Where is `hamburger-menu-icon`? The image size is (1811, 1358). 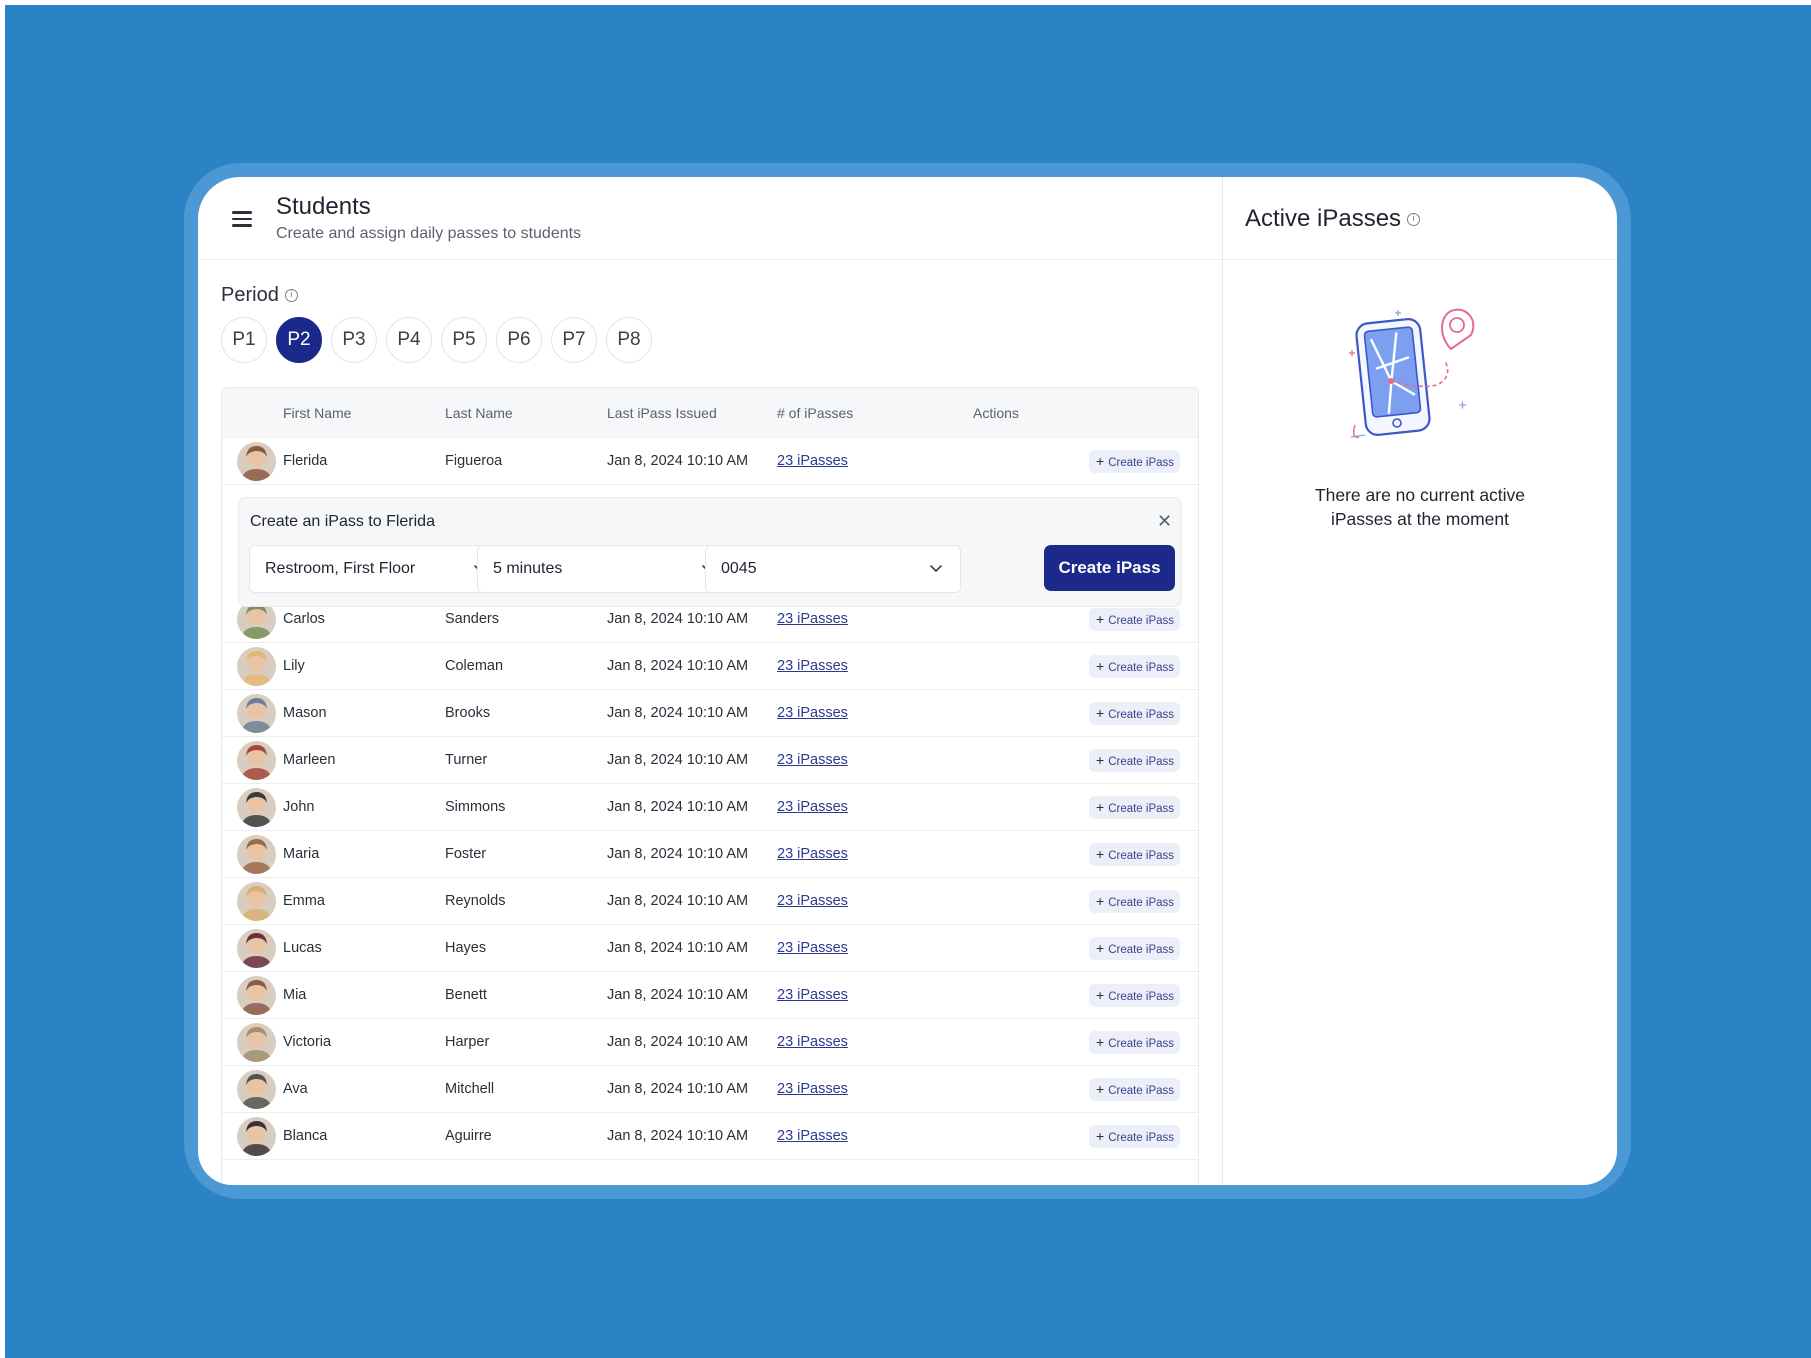 hamburger-menu-icon is located at coordinates (242, 219).